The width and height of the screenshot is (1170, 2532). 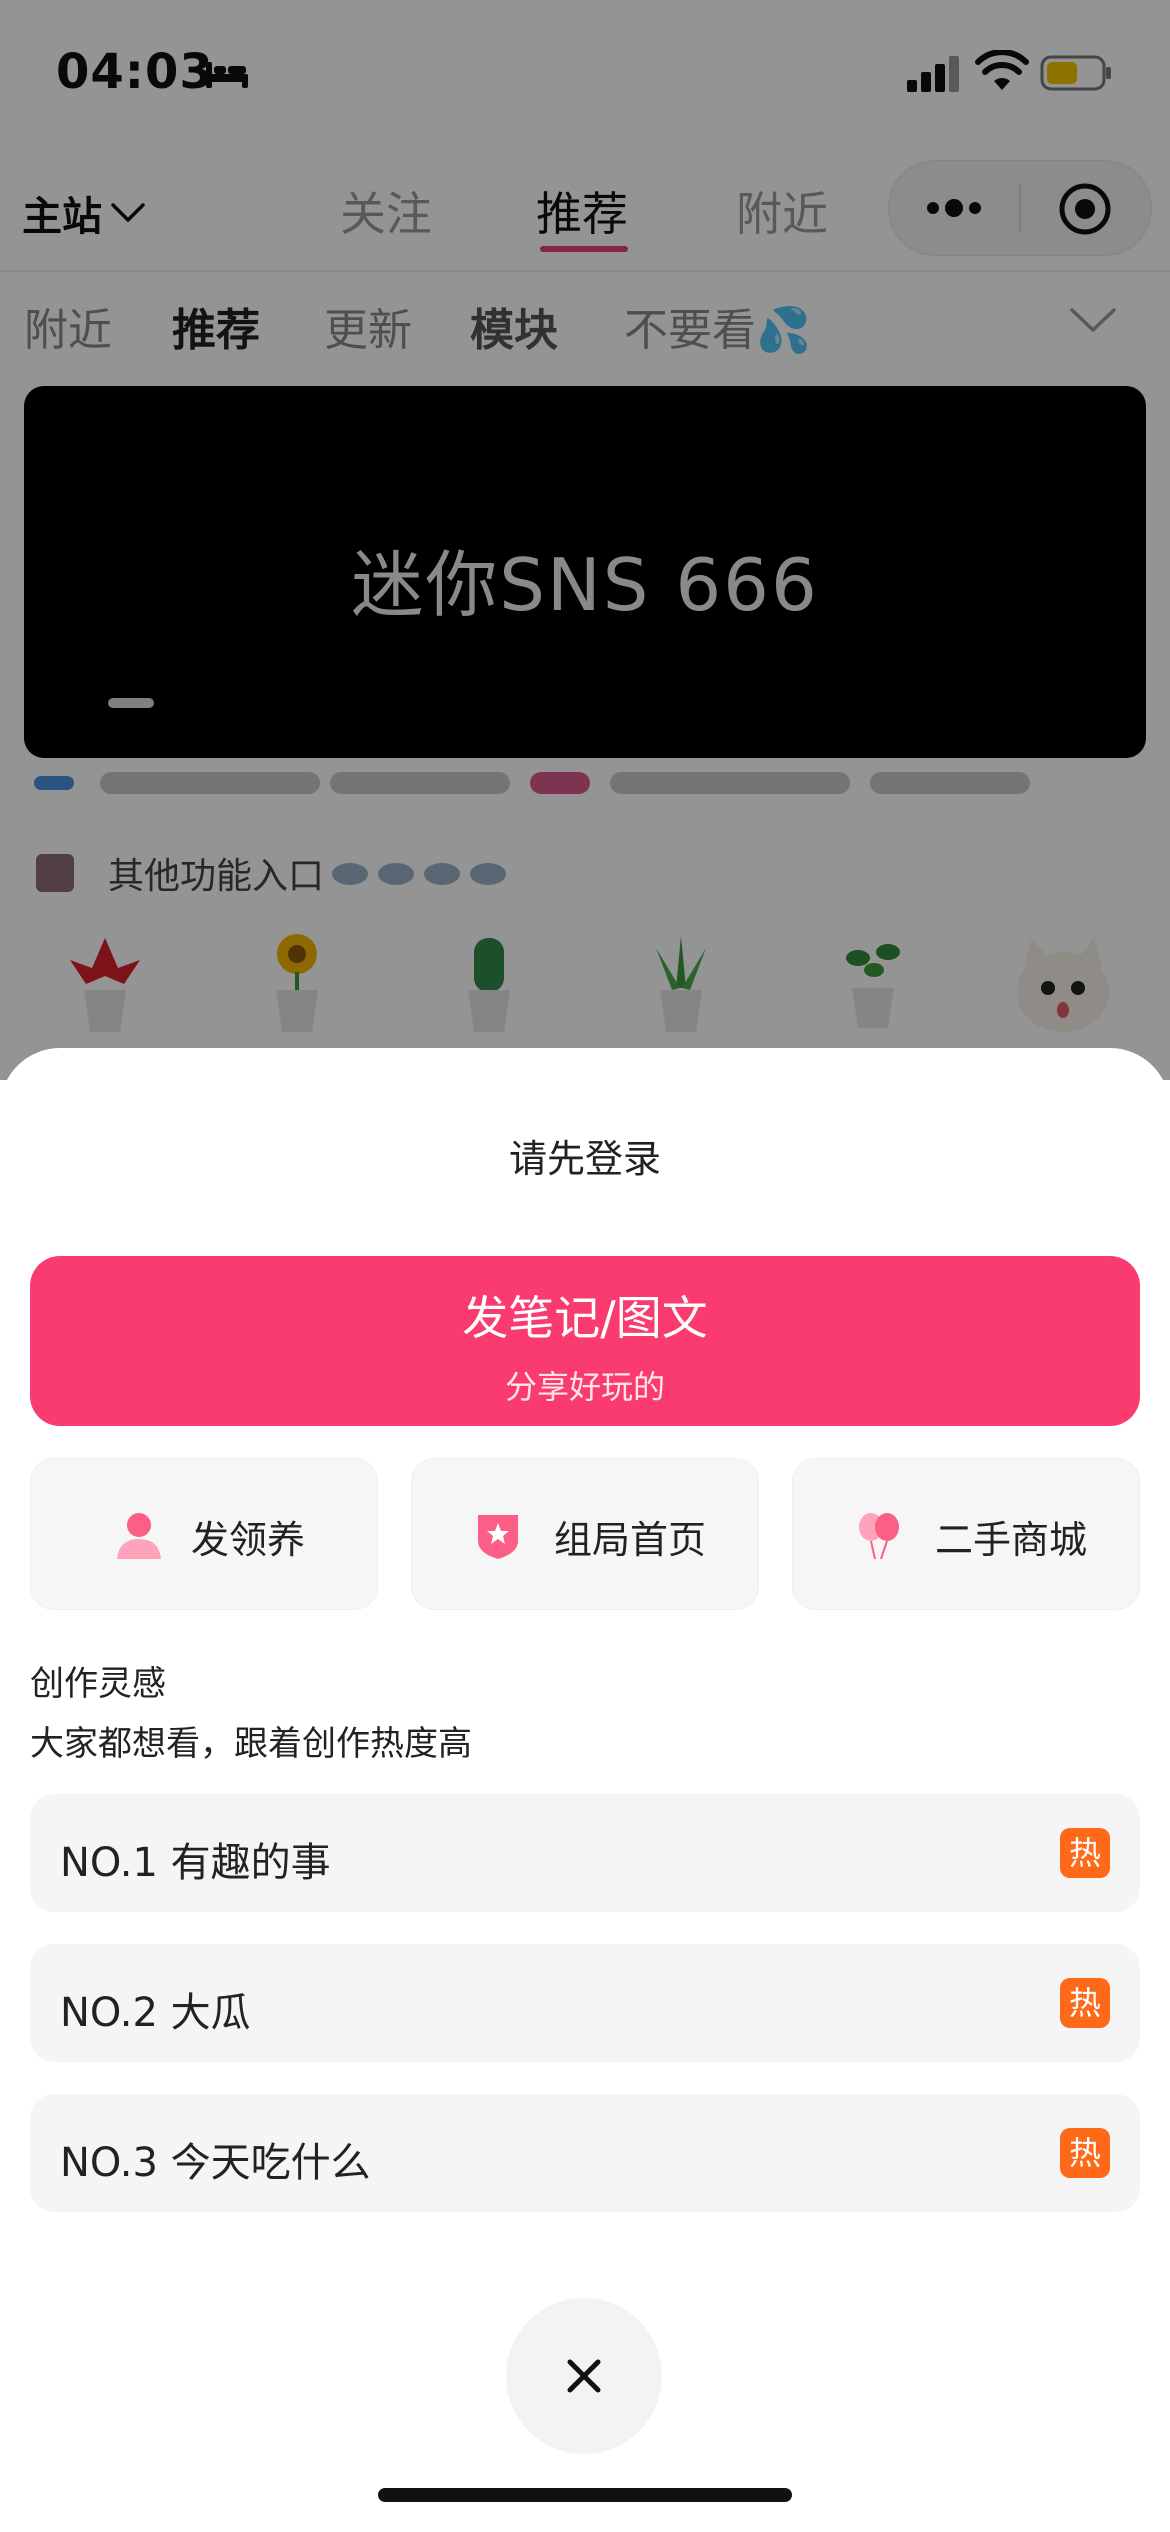 What do you see at coordinates (98, 1684) in the screenshot?
I see `inspiration-title: 创作灵感` at bounding box center [98, 1684].